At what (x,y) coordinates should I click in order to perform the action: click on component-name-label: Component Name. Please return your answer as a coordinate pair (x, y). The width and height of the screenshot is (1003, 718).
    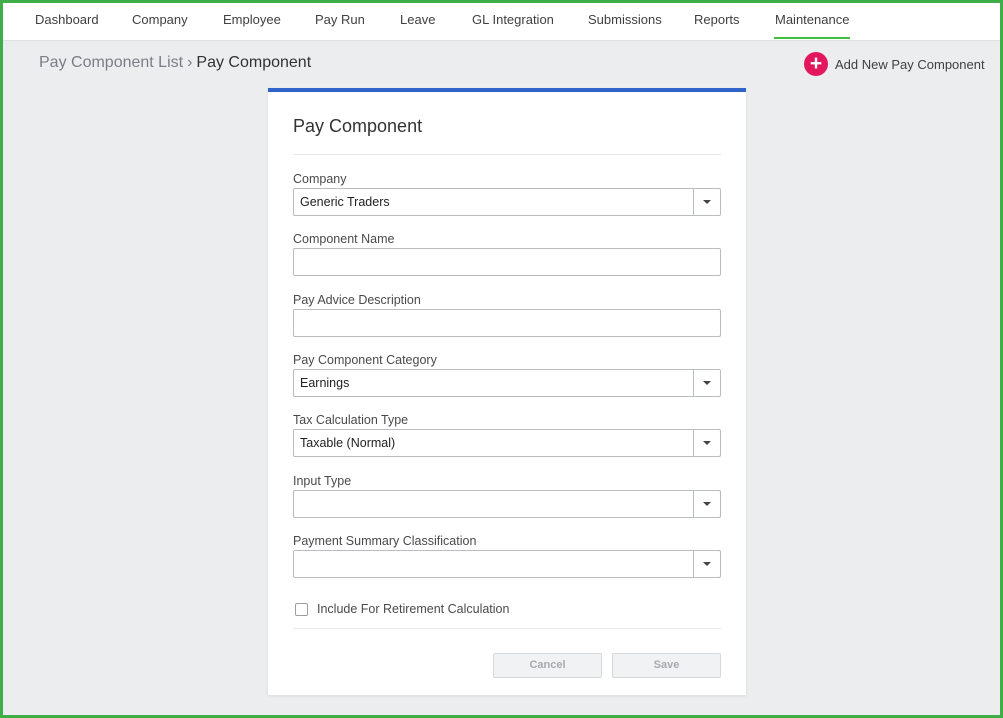
    Looking at the image, I should click on (344, 239).